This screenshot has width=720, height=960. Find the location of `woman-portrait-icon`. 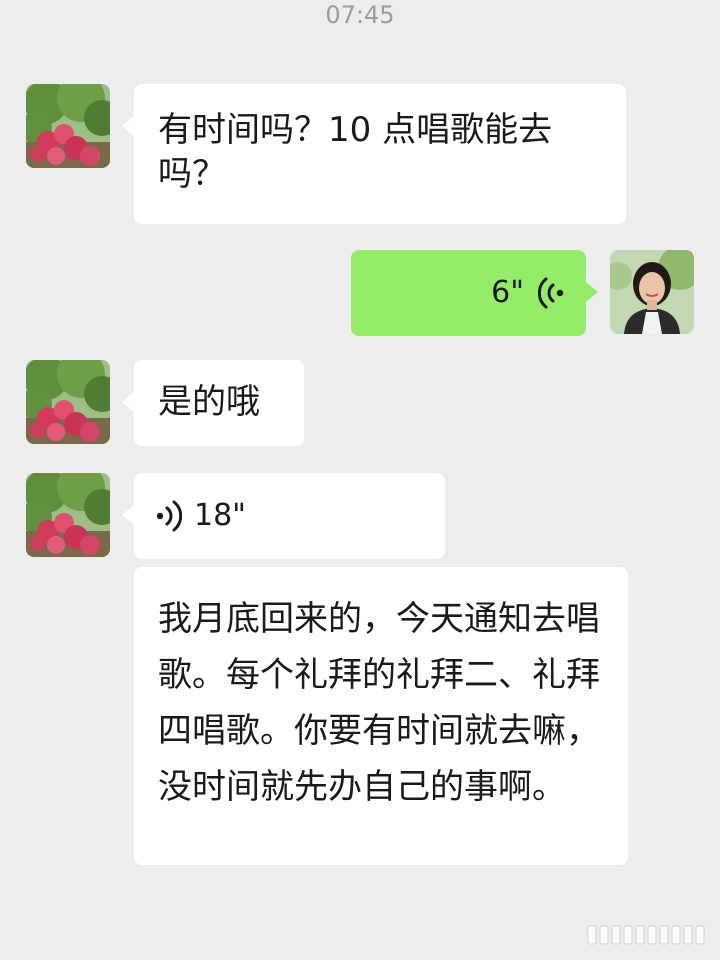

woman-portrait-icon is located at coordinates (652, 292).